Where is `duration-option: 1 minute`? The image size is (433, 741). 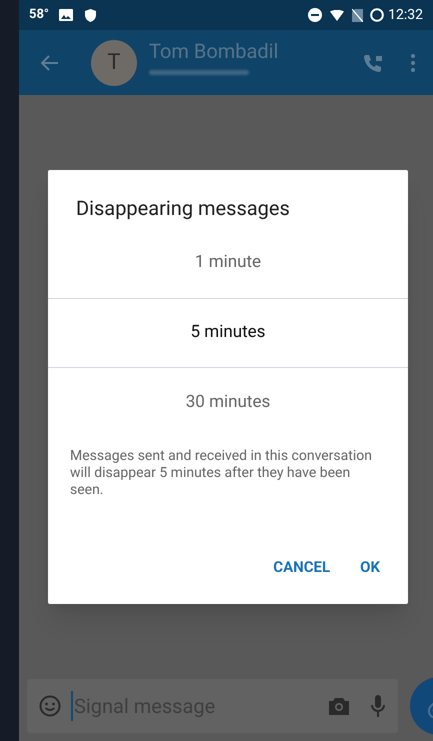
duration-option: 1 minute is located at coordinates (228, 263).